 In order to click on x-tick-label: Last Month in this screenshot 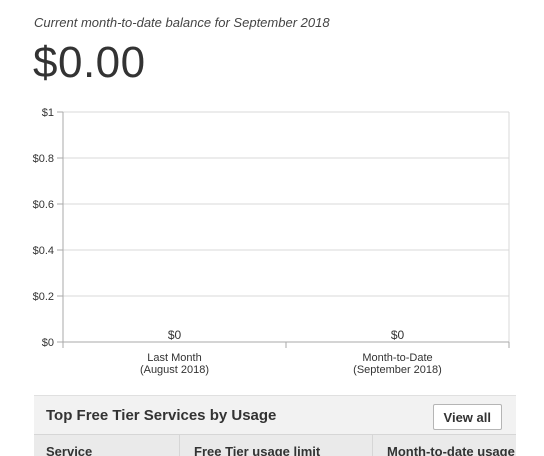, I will do `click(174, 358)`.